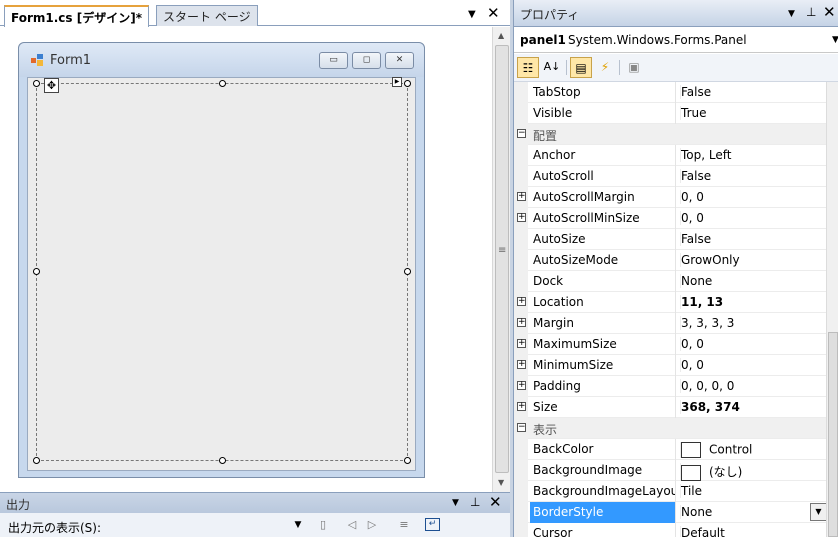 This screenshot has height=537, width=838. What do you see at coordinates (581, 67) in the screenshot?
I see `properties-view-icon: ▤` at bounding box center [581, 67].